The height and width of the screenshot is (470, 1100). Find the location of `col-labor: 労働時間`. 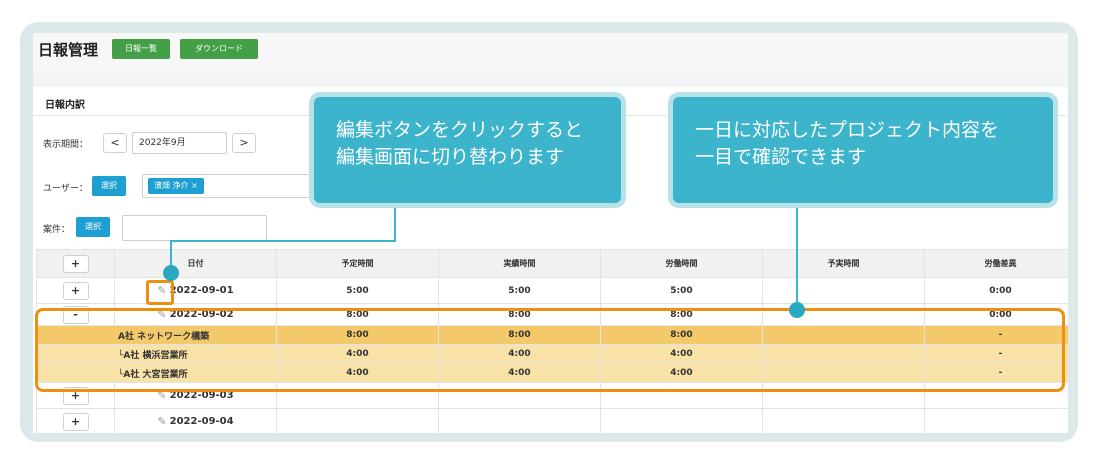

col-labor: 労働時間 is located at coordinates (681, 263).